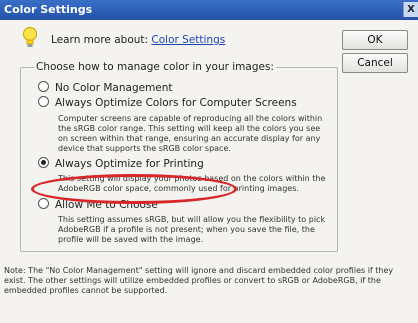 The image size is (418, 323). Describe the element at coordinates (30, 37) in the screenshot. I see `lightbulb-icon` at that location.